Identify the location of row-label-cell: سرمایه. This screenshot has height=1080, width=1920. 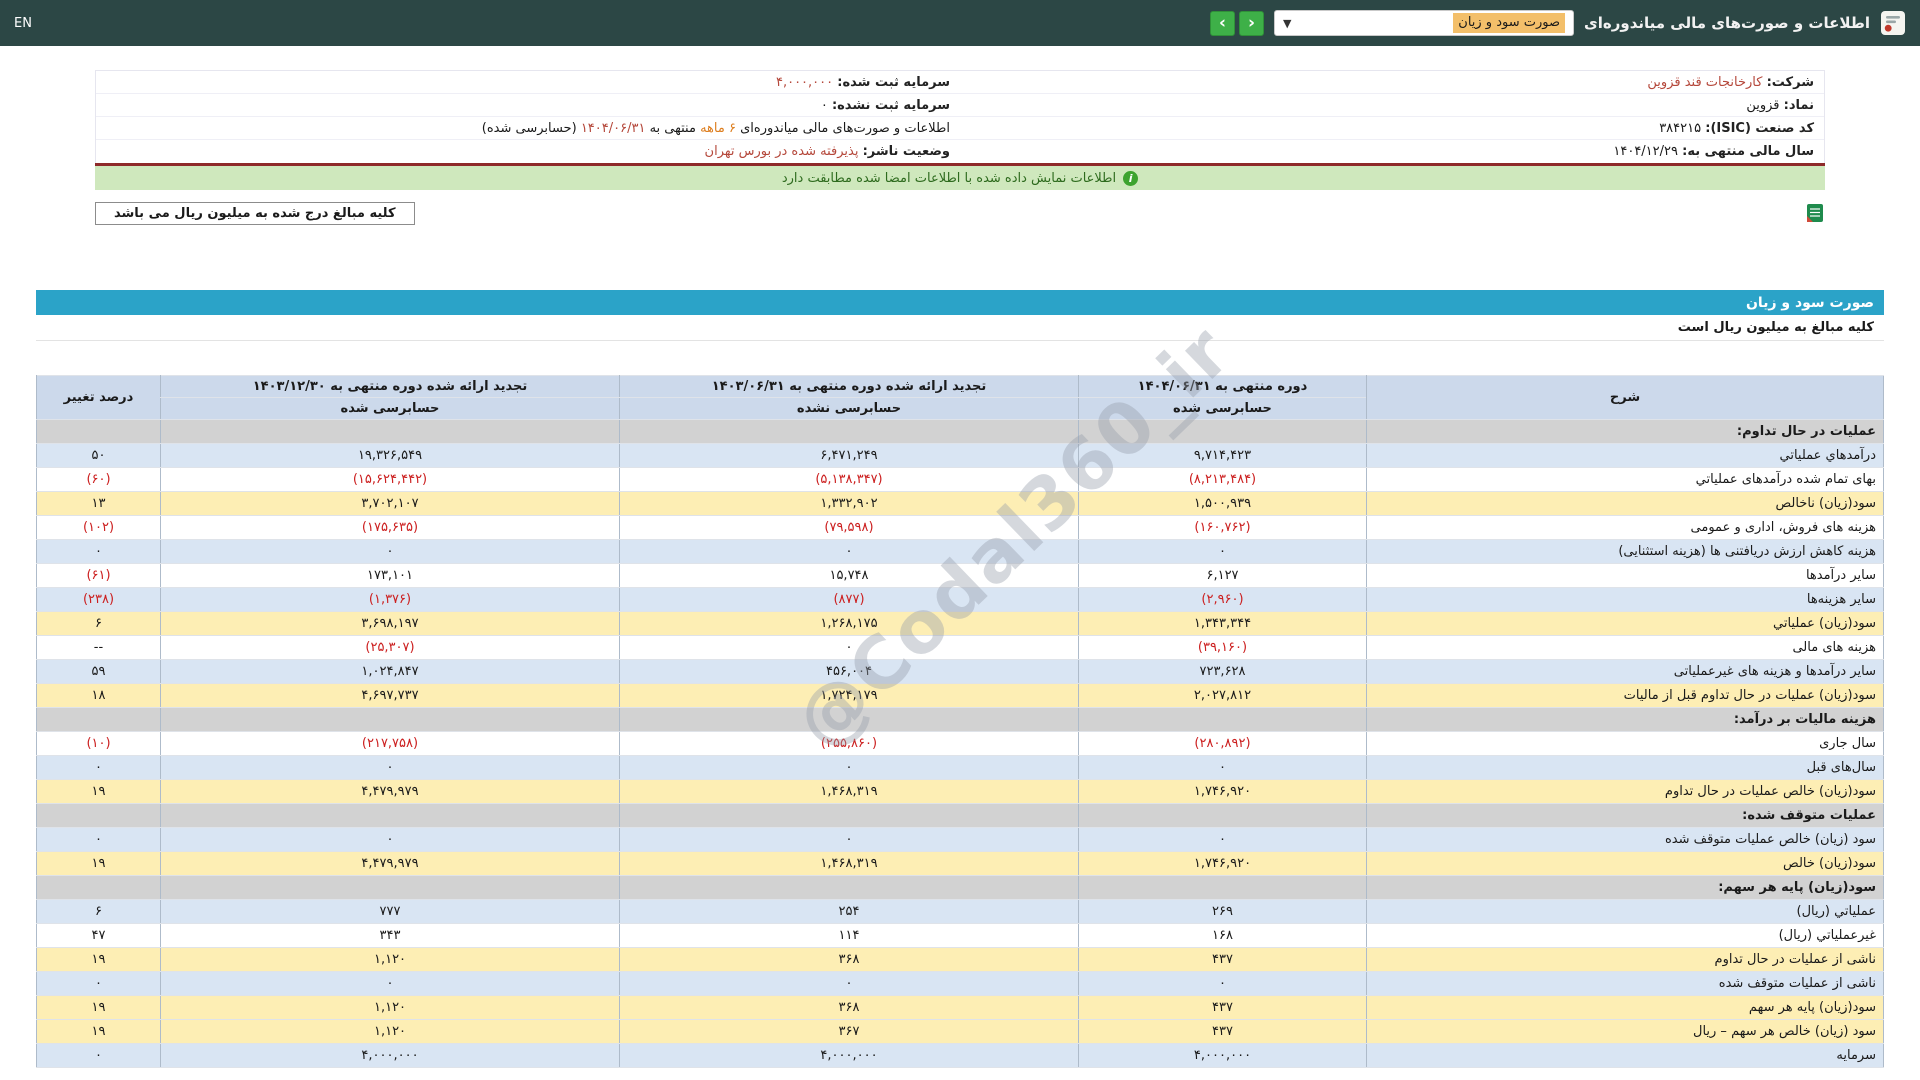
(1625, 1055).